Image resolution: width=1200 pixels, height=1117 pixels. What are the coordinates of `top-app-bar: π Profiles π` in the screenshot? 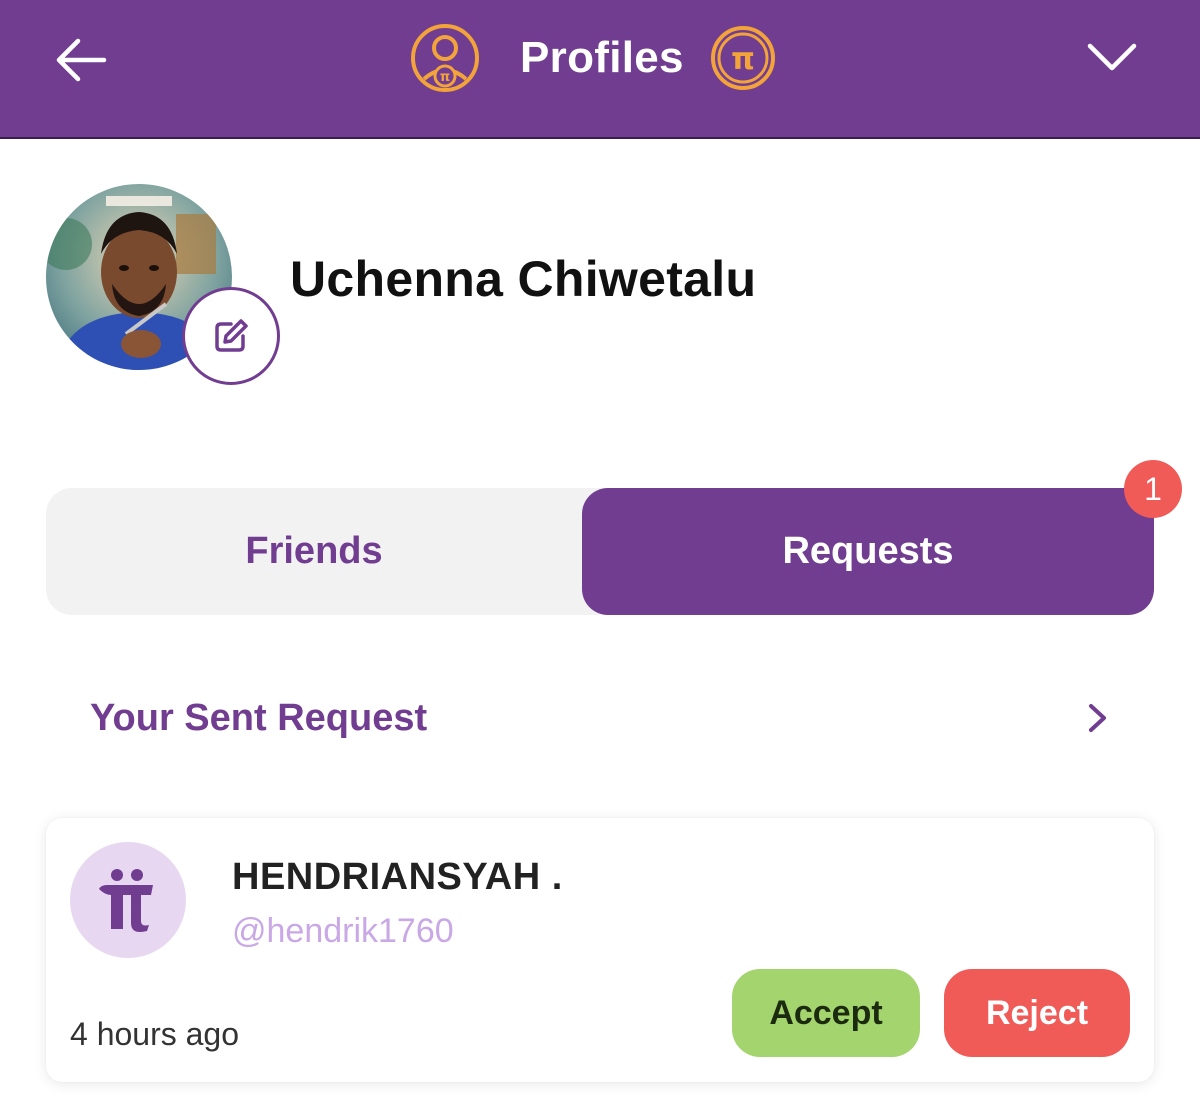 It's located at (600, 69).